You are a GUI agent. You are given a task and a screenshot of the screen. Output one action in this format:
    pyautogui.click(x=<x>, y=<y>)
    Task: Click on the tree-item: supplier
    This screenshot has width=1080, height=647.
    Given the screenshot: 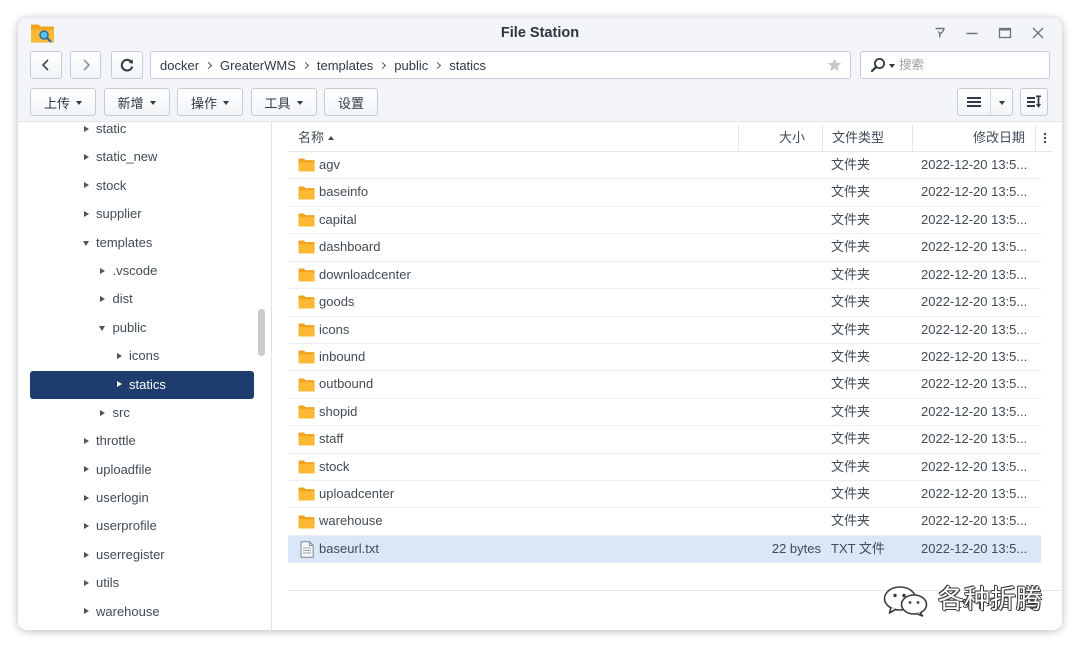 What is the action you would take?
    pyautogui.click(x=142, y=214)
    